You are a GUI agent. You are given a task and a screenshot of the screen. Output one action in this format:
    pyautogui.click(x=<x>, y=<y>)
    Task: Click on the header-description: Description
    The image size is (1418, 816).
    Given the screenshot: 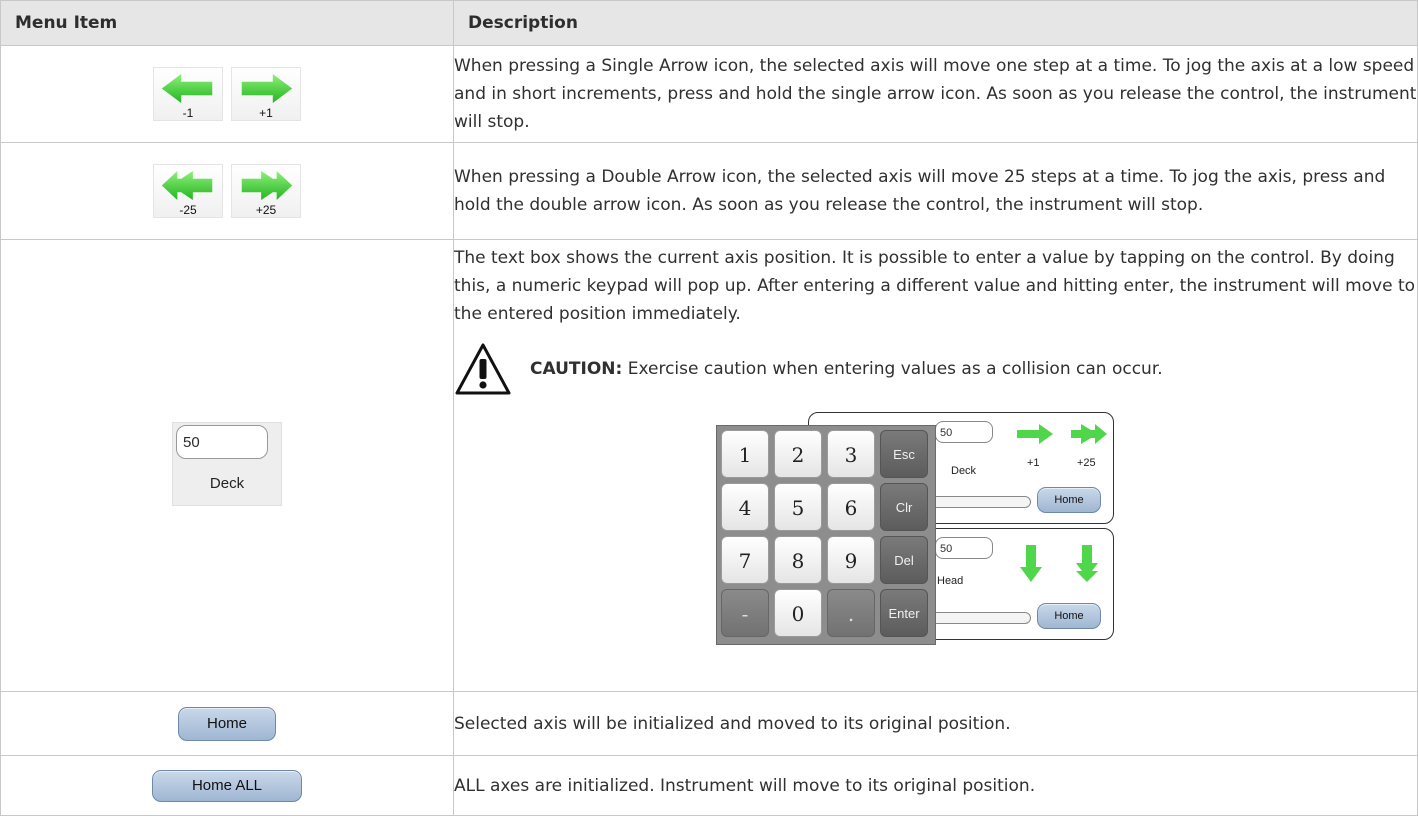 What is the action you would take?
    pyautogui.click(x=935, y=23)
    